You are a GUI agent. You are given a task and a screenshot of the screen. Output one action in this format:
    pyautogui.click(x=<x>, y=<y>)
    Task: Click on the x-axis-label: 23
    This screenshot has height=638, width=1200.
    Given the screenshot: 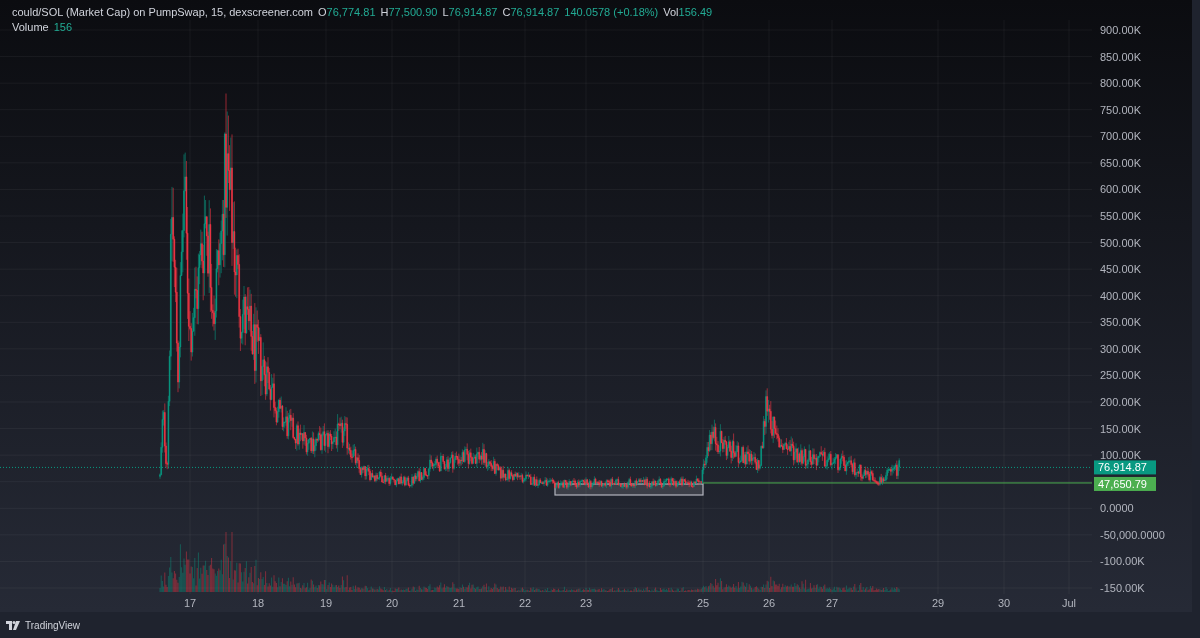 What is the action you would take?
    pyautogui.click(x=586, y=603)
    